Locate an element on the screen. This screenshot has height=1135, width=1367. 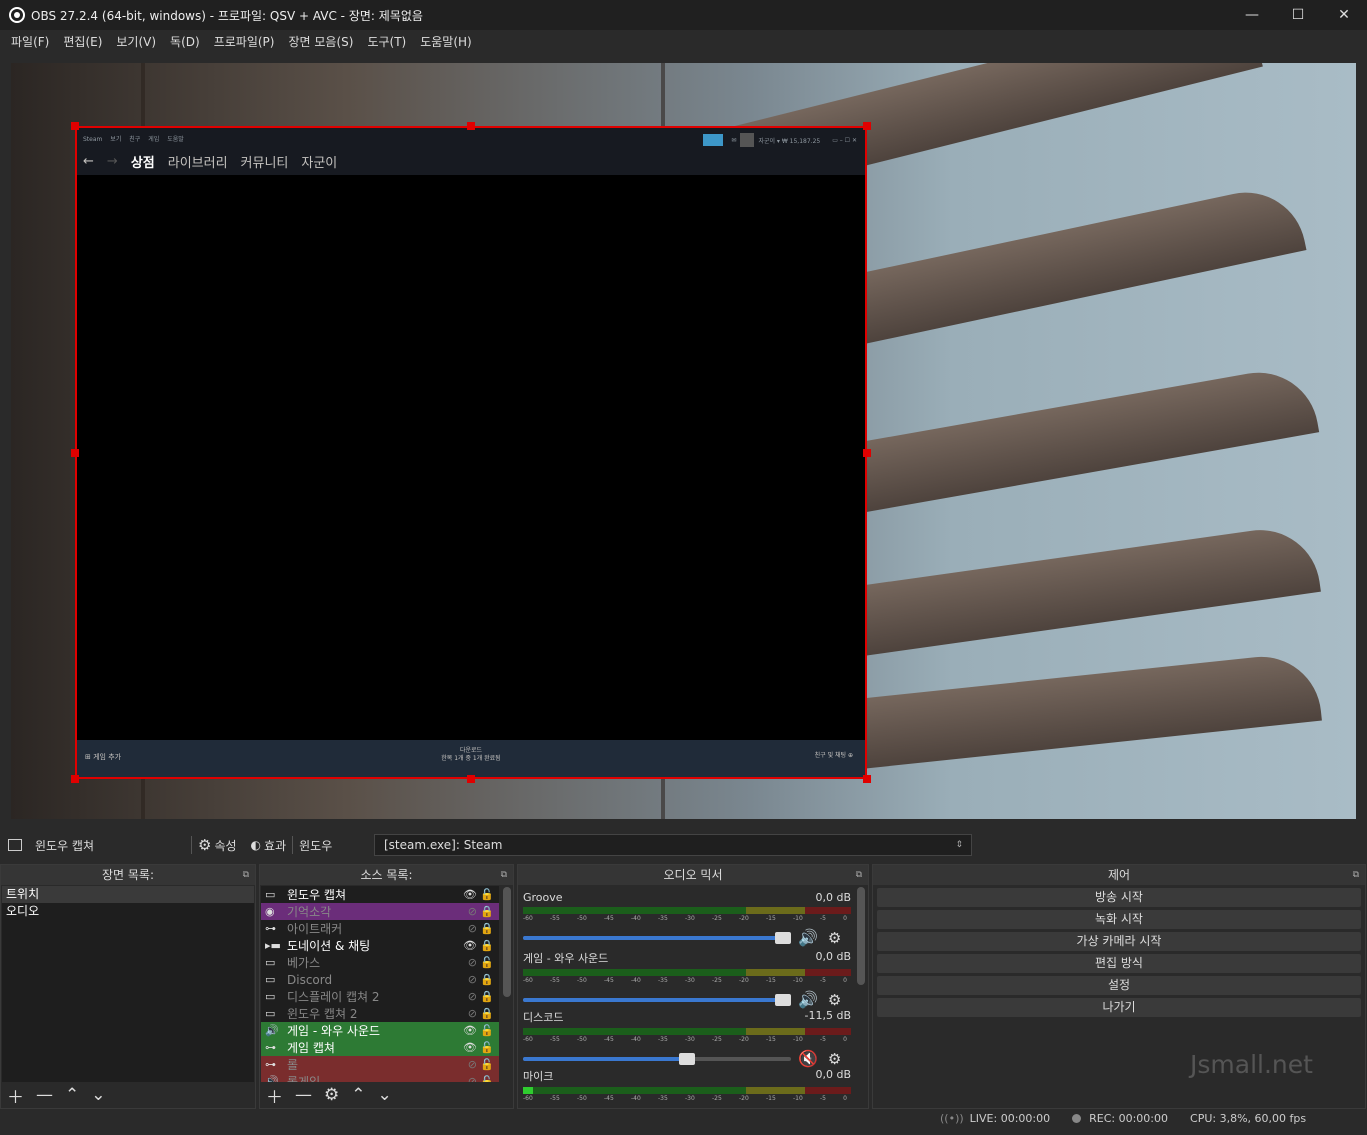
mixer-scrollbar is located at coordinates (861, 936).